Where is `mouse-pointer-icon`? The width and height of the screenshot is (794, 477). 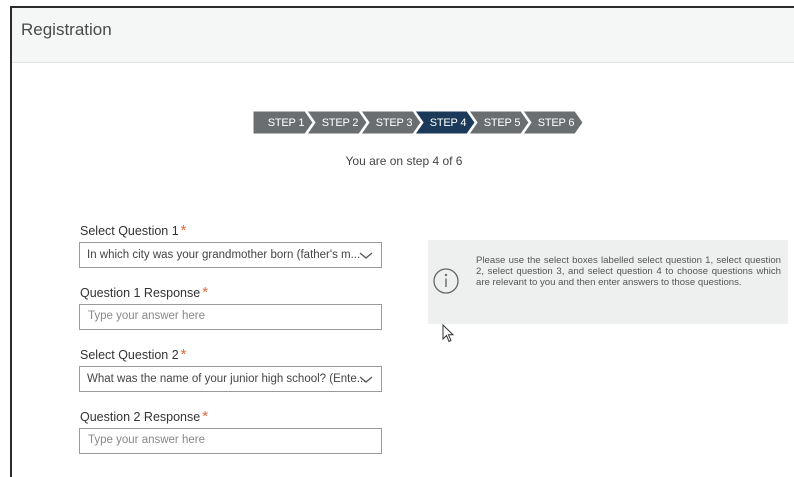 mouse-pointer-icon is located at coordinates (449, 336).